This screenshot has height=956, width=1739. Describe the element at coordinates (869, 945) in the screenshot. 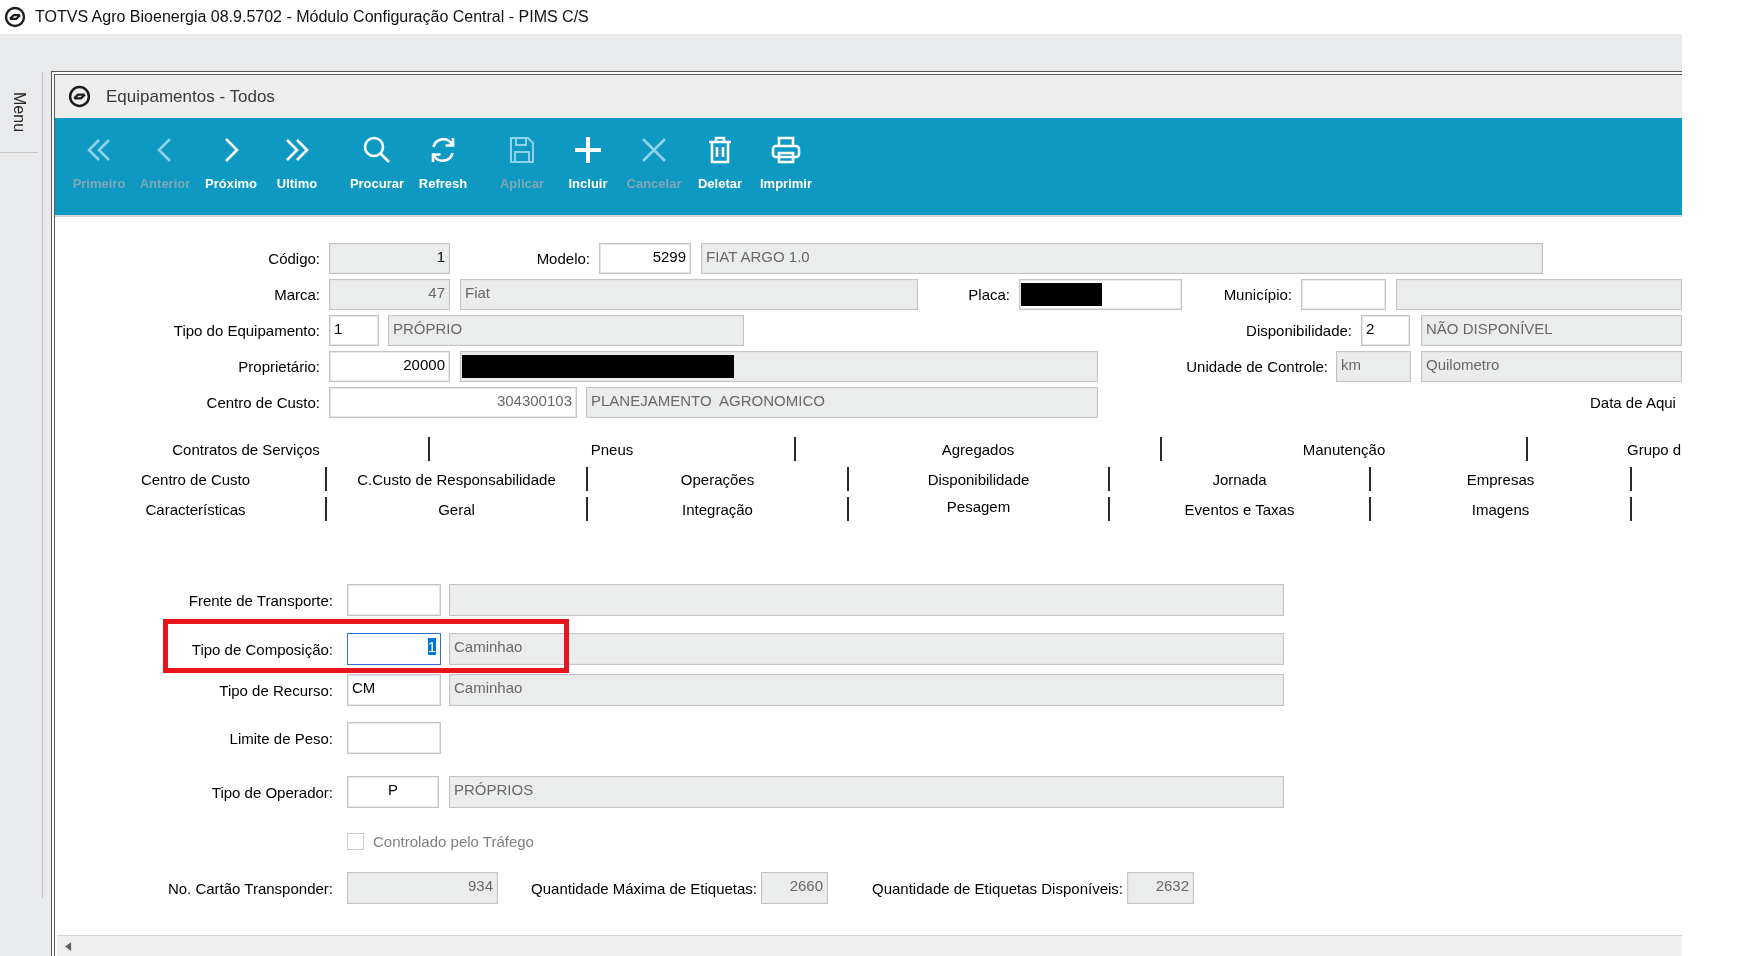

I see `horizontal-scrollbar` at that location.